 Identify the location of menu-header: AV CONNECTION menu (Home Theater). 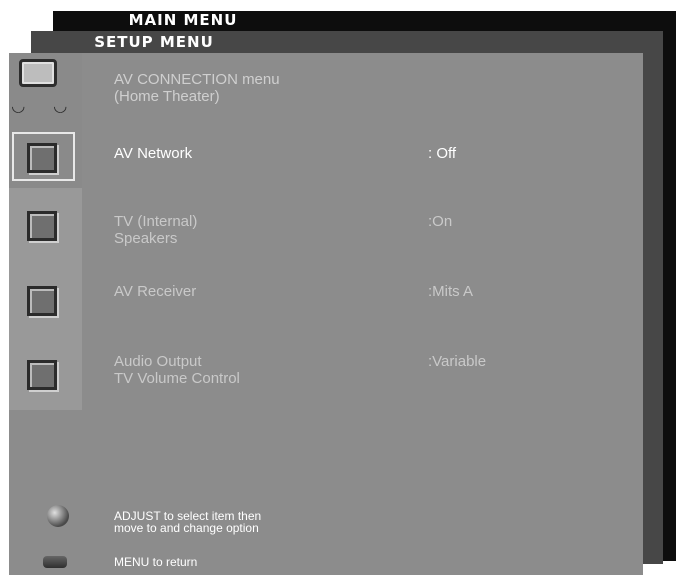
(197, 88).